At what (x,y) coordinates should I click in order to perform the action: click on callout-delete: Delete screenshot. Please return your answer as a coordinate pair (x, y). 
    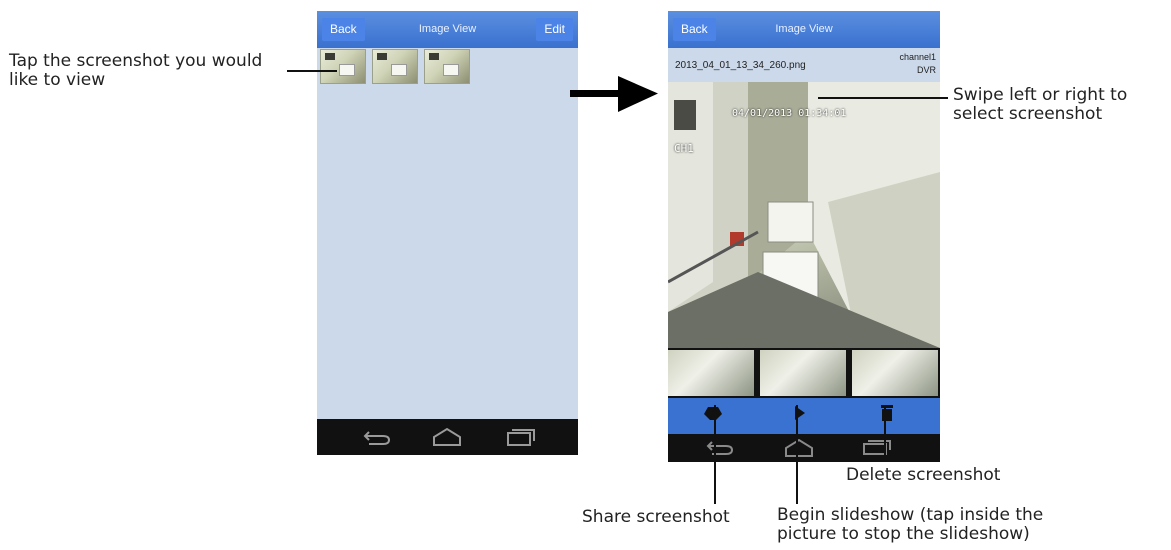
    Looking at the image, I should click on (923, 475).